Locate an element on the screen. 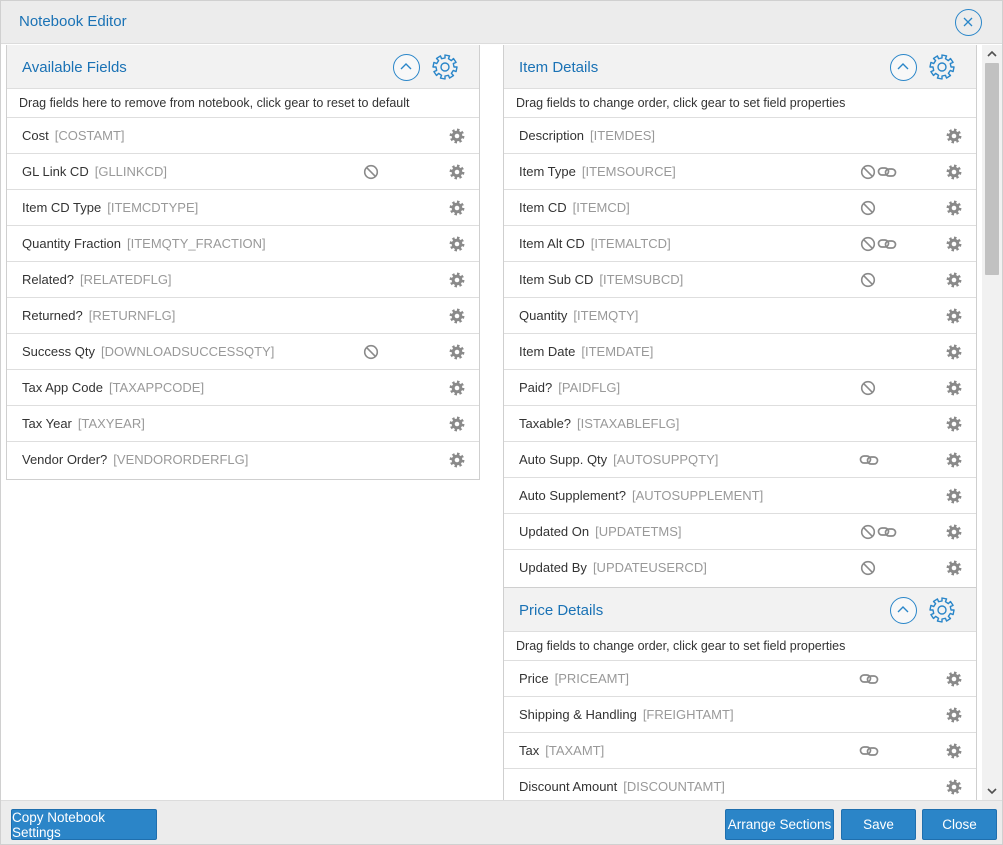 This screenshot has width=1003, height=845. field-label: Item Alt CD [ITEMALTCD] is located at coordinates (595, 243).